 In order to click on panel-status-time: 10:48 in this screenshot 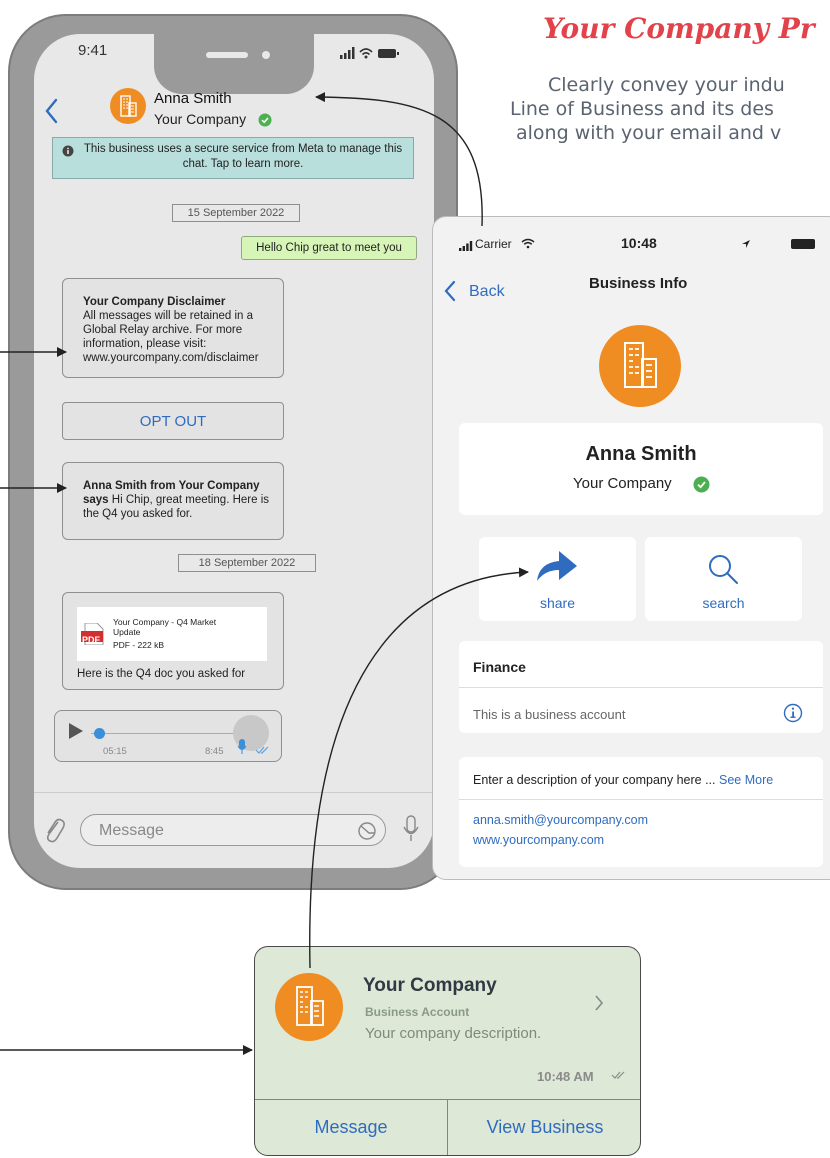, I will do `click(639, 243)`.